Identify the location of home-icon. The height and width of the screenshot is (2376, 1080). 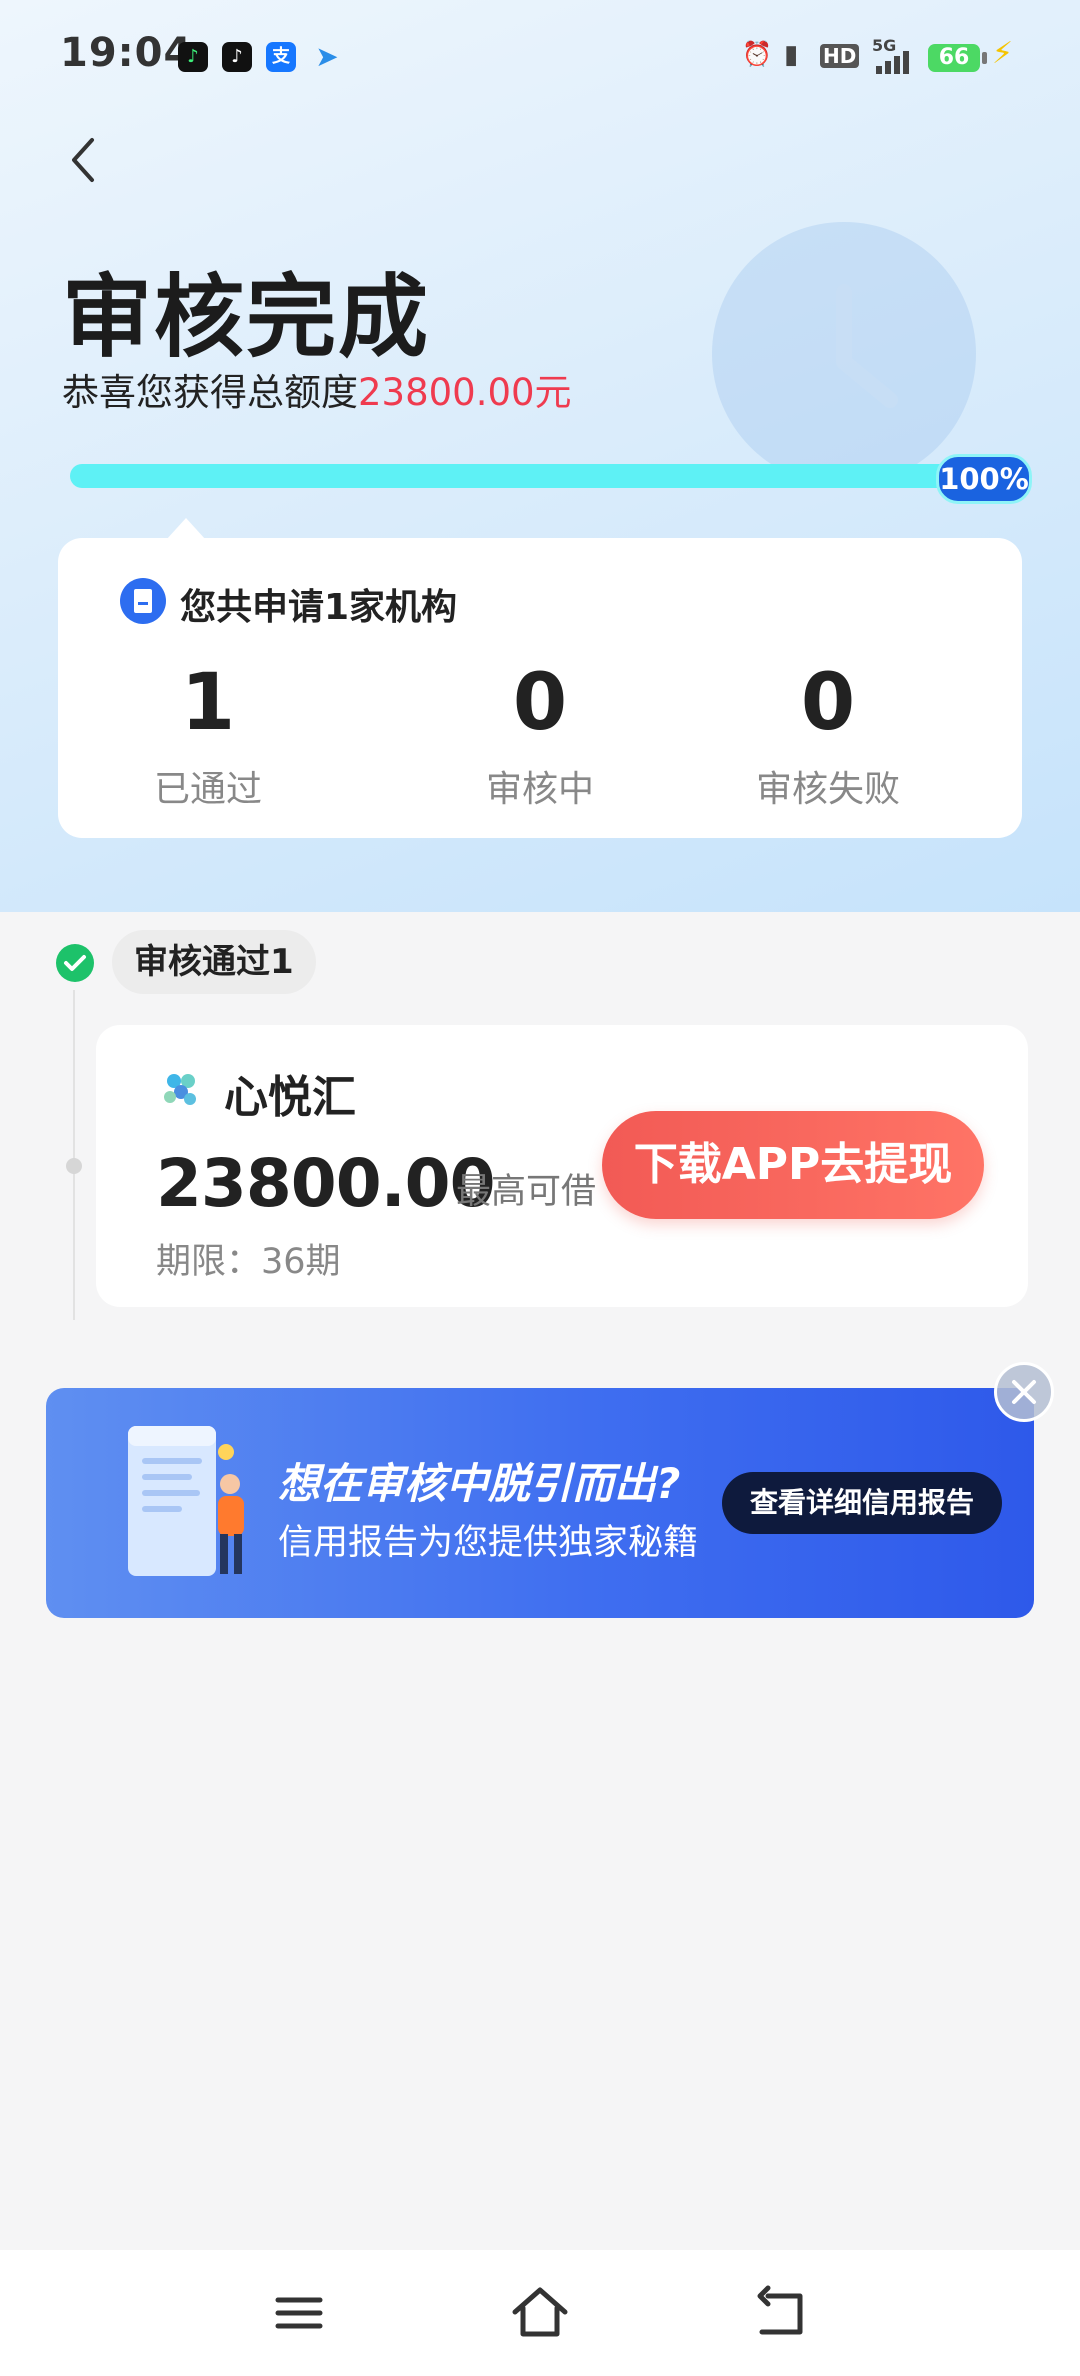
(540, 2313).